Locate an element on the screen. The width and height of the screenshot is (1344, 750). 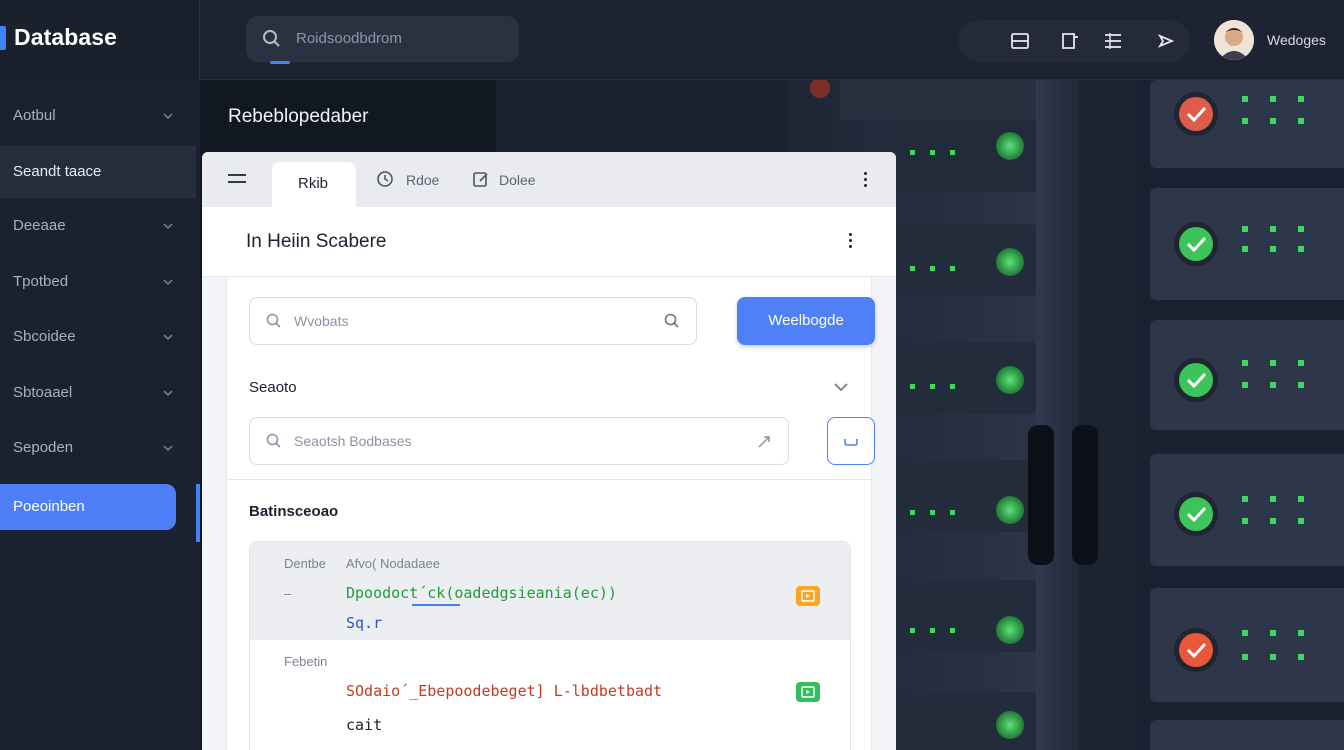
tab-2: Rdoe is located at coordinates (422, 180).